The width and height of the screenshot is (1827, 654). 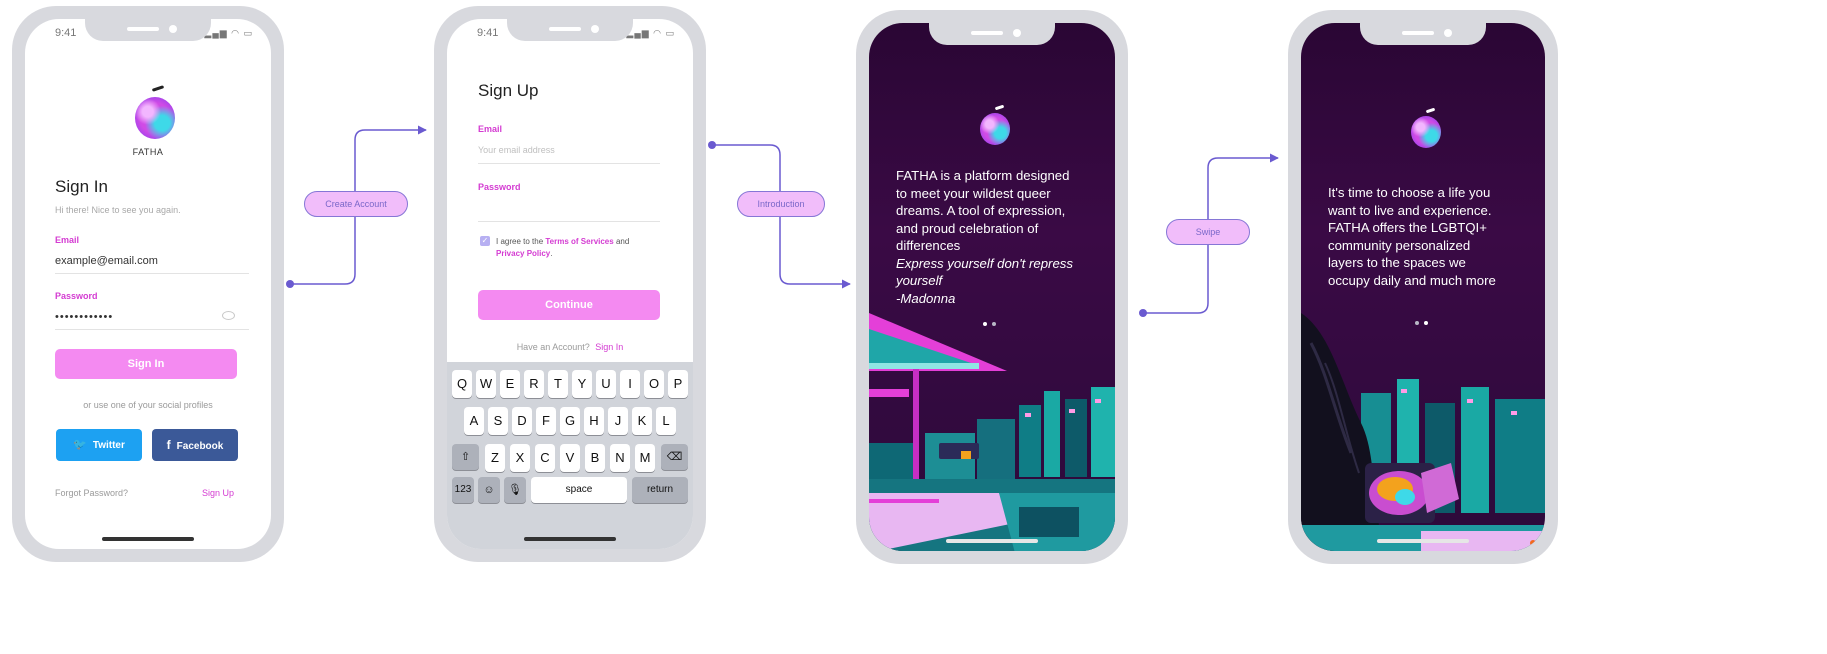 What do you see at coordinates (108, 445) in the screenshot?
I see `twitter-label: Twitter` at bounding box center [108, 445].